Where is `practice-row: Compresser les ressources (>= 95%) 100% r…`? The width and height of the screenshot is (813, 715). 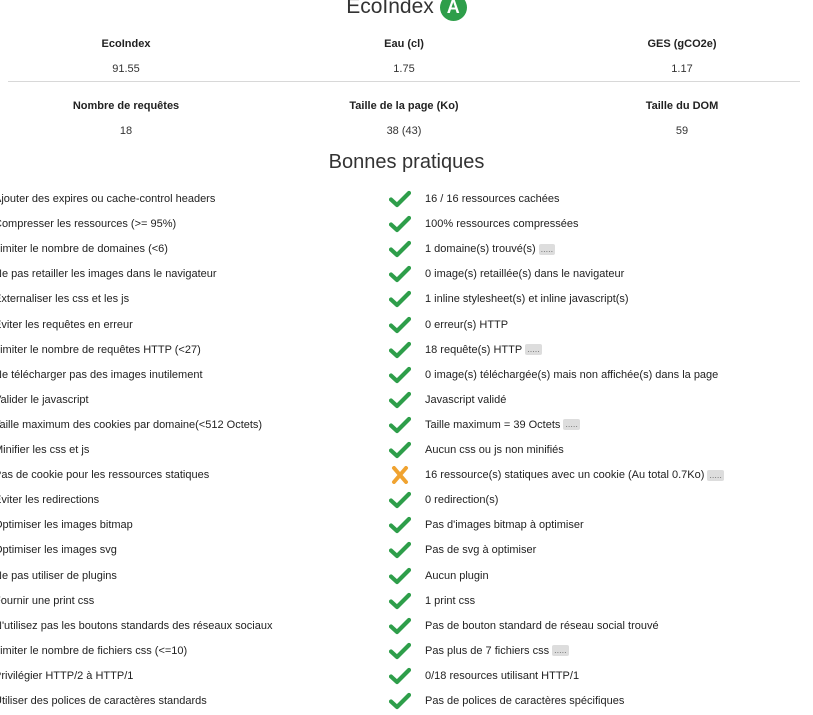 practice-row: Compresser les ressources (>= 95%) 100% r… is located at coordinates (406, 224).